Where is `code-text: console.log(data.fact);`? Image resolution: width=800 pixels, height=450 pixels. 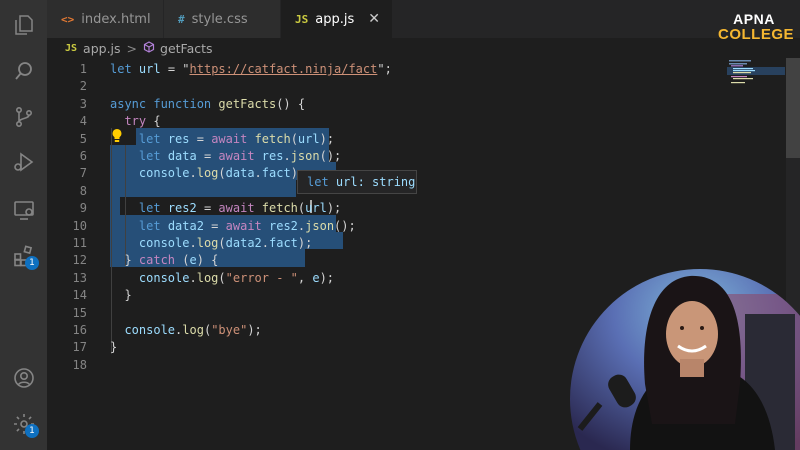 code-text: console.log(data.fact); is located at coordinates (207, 173).